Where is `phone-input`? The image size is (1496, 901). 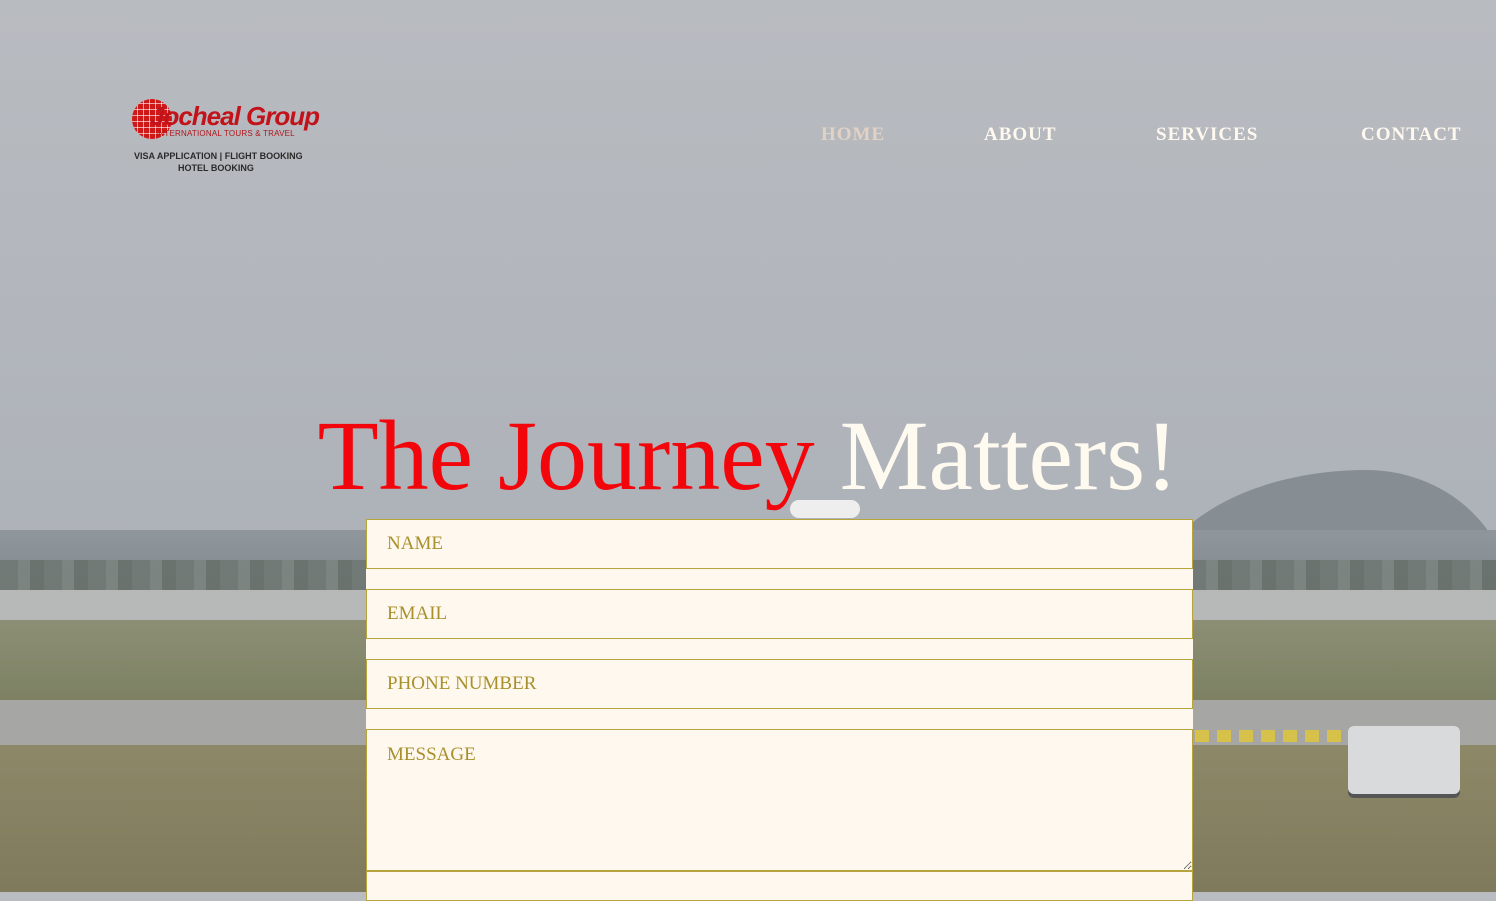 phone-input is located at coordinates (779, 684).